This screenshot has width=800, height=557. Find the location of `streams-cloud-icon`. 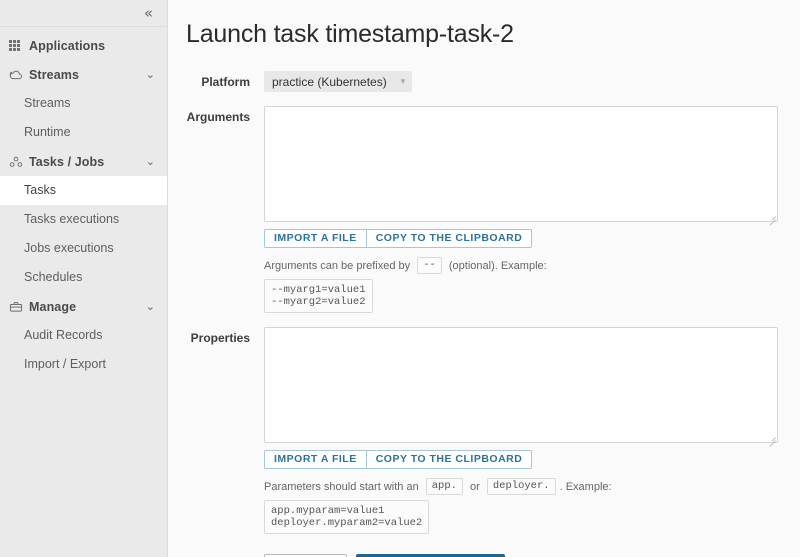

streams-cloud-icon is located at coordinates (17, 75).